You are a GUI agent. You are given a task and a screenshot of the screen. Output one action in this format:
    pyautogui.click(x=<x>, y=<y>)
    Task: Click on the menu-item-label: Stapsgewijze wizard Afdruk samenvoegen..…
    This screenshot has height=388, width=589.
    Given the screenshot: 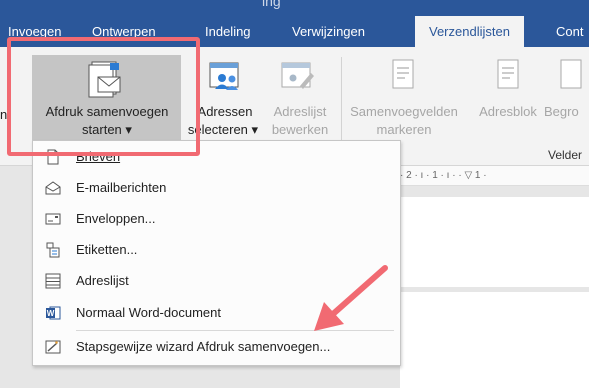 What is the action you would take?
    pyautogui.click(x=203, y=346)
    